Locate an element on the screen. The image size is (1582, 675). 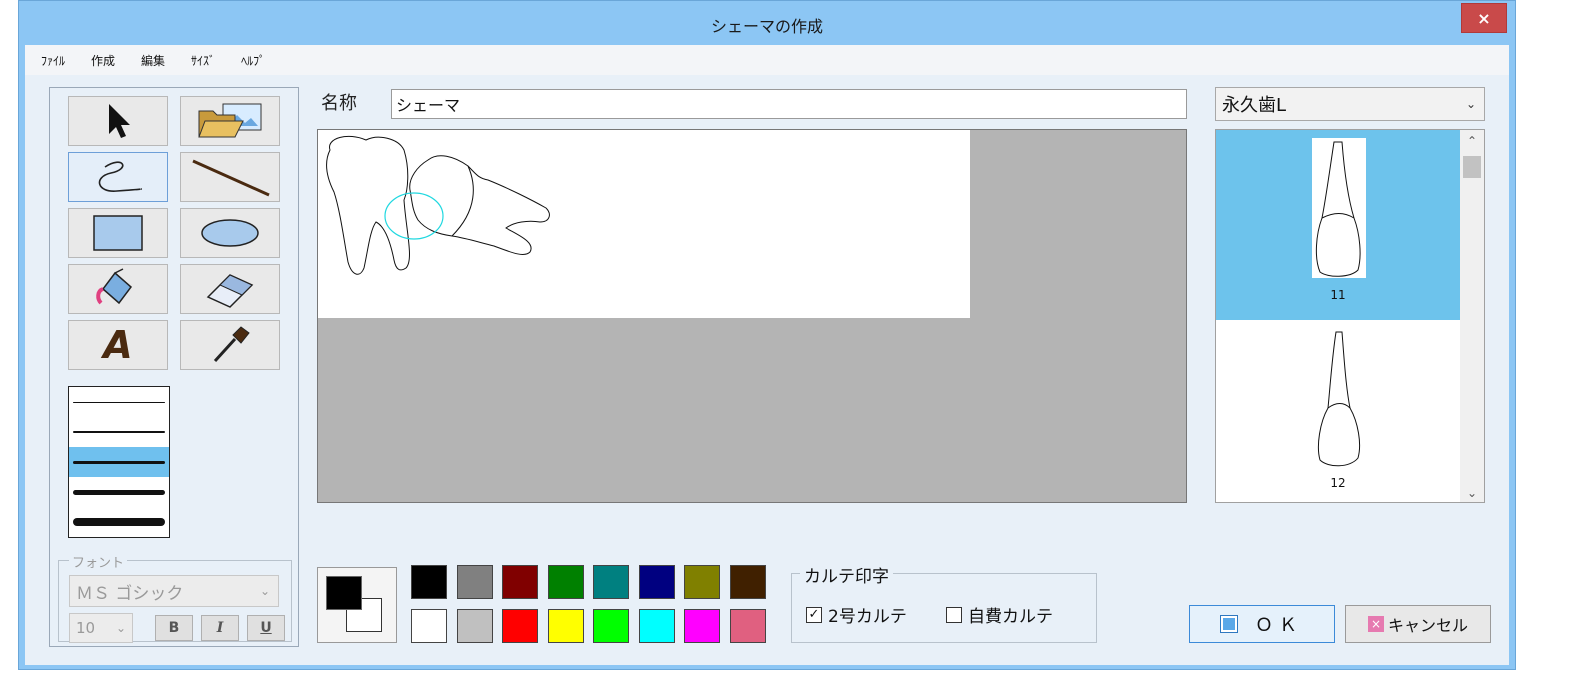
freehand-tool is located at coordinates (118, 177).